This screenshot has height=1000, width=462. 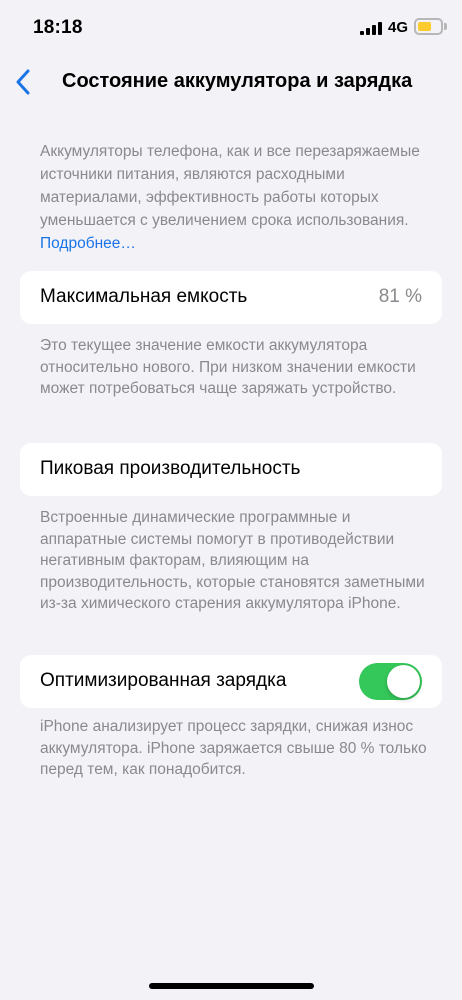 What do you see at coordinates (144, 296) in the screenshot?
I see `max-capacity-label: Максимальная емкость` at bounding box center [144, 296].